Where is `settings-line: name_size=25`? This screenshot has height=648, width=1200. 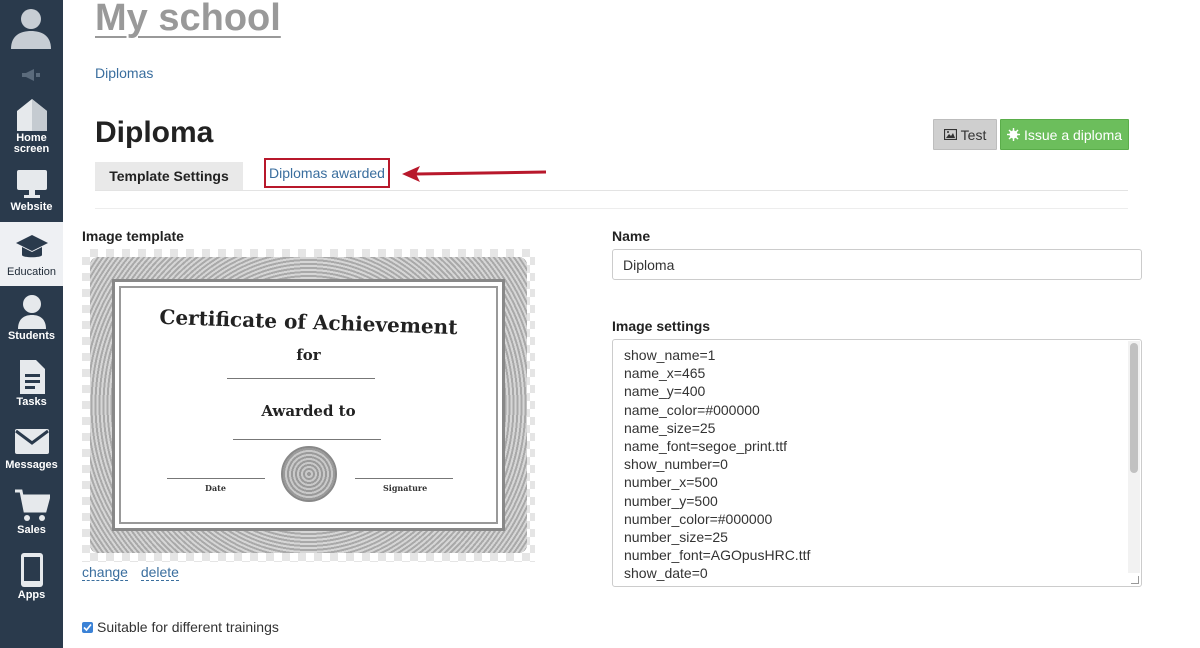
settings-line: name_size=25 is located at coordinates (670, 427).